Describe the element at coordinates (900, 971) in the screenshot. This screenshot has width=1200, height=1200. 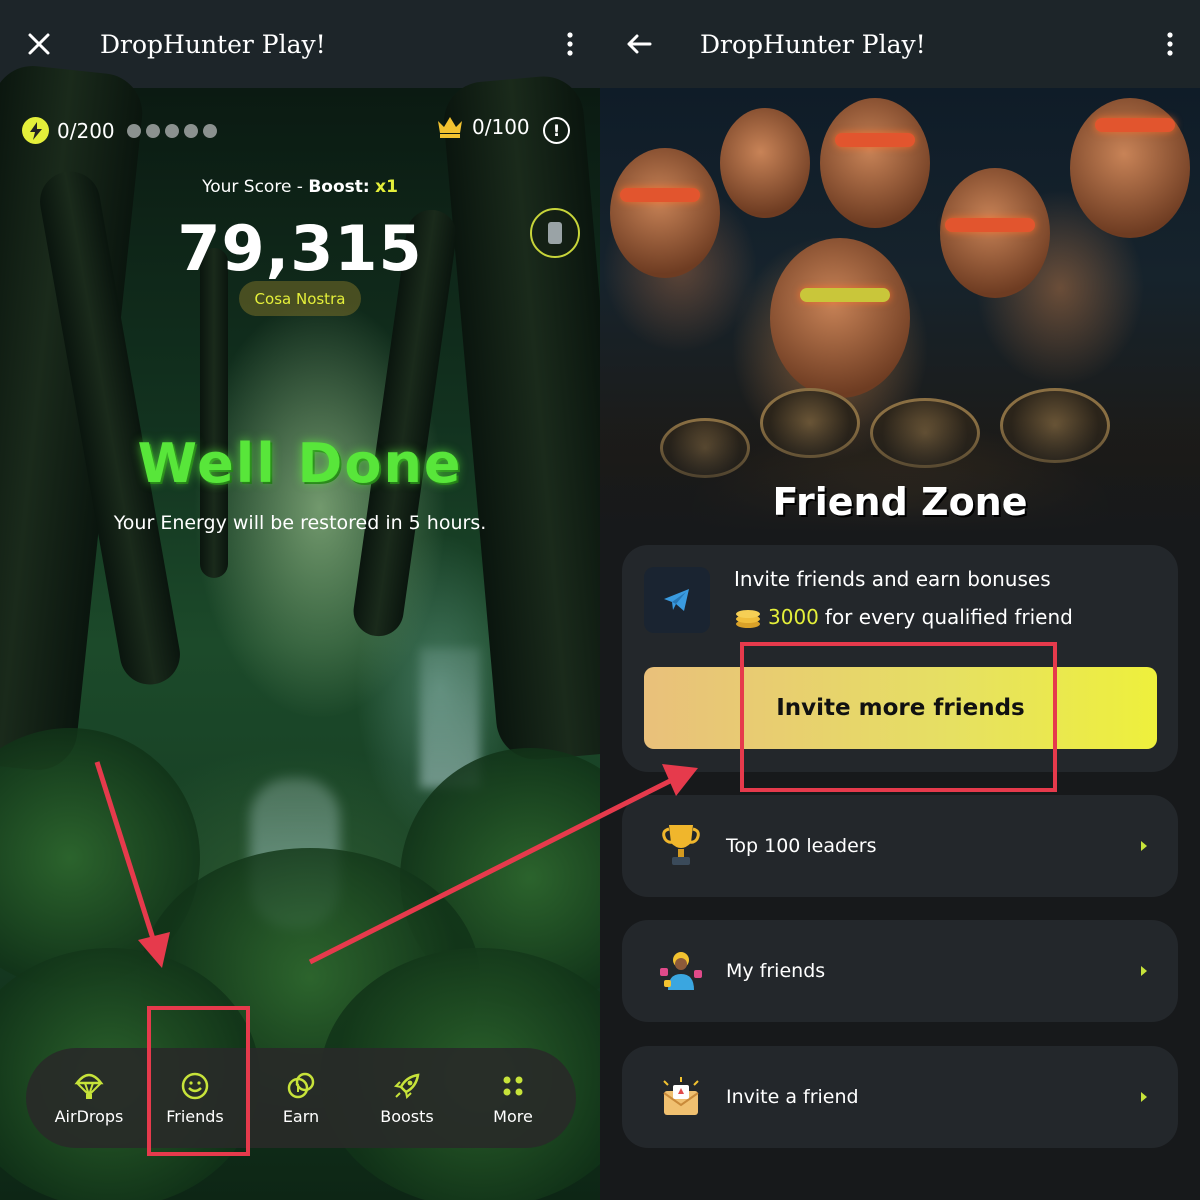
I see `row-my-friends: My friends` at that location.